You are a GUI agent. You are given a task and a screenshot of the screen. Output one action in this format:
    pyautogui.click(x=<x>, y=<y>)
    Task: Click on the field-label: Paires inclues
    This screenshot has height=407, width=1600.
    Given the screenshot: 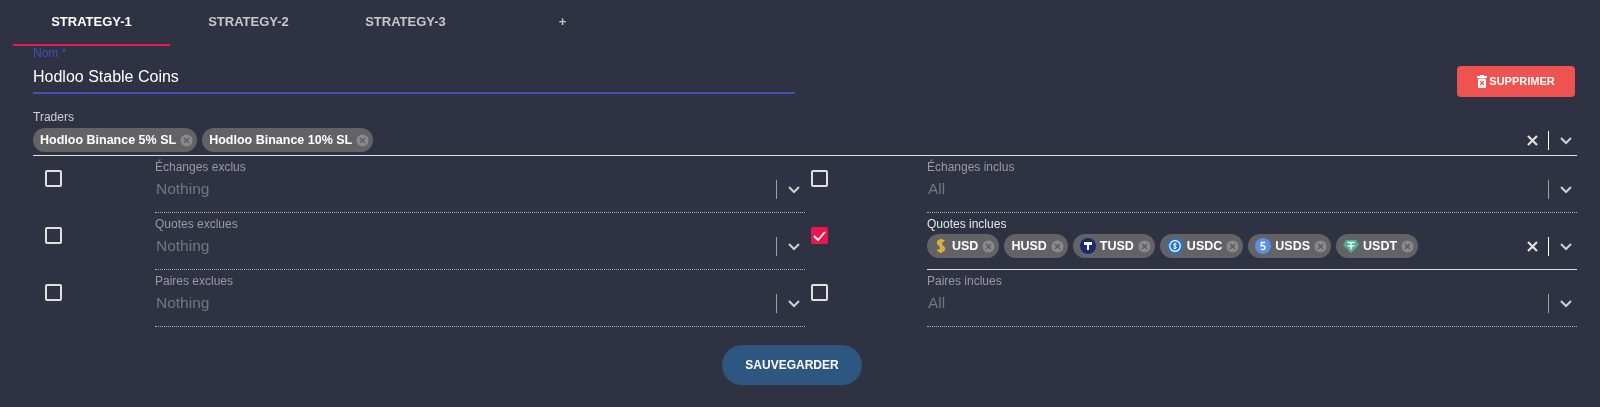 What is the action you would take?
    pyautogui.click(x=965, y=281)
    